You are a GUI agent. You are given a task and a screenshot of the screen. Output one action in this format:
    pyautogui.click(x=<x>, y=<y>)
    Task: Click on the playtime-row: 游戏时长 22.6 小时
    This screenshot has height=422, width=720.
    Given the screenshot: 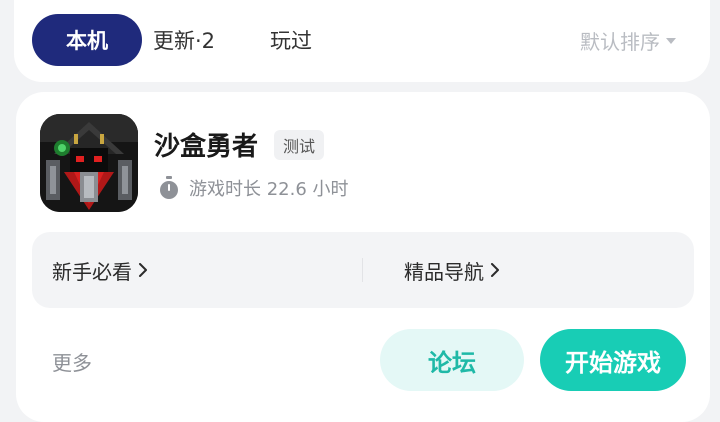 What is the action you would take?
    pyautogui.click(x=253, y=188)
    